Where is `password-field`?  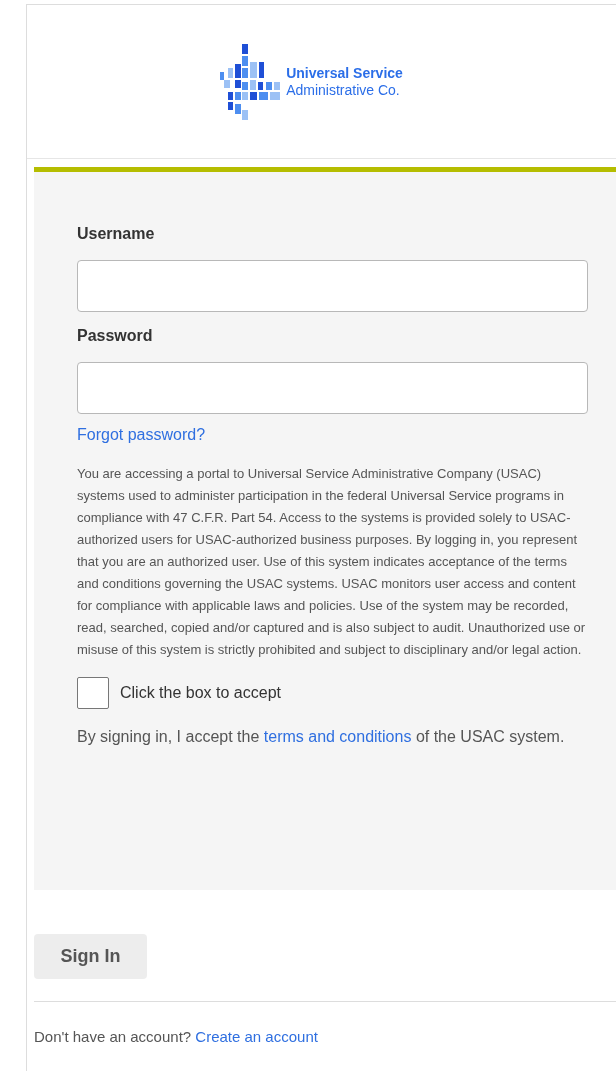
password-field is located at coordinates (332, 388).